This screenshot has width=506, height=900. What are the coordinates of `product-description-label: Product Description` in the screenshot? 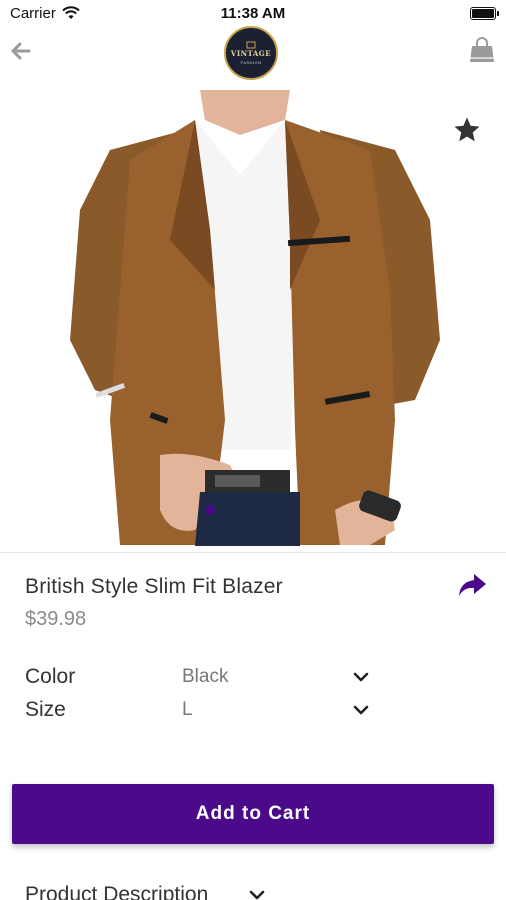 It's located at (117, 891).